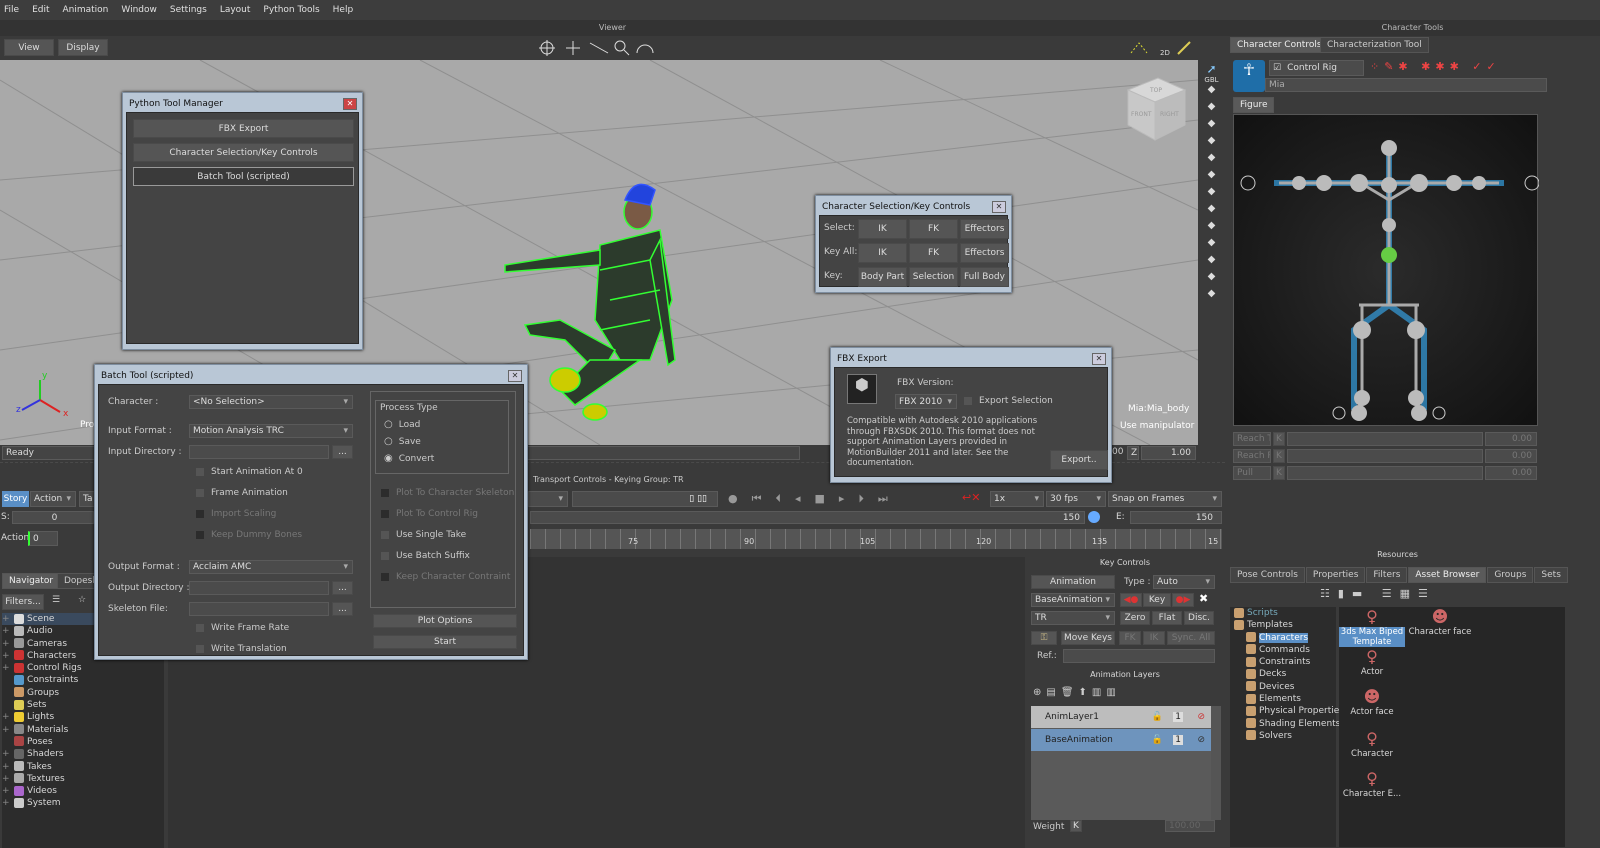 The image size is (1600, 848). I want to click on animation-layer-row: BaseAnimation 🔓 1 ⊘, so click(1121, 740).